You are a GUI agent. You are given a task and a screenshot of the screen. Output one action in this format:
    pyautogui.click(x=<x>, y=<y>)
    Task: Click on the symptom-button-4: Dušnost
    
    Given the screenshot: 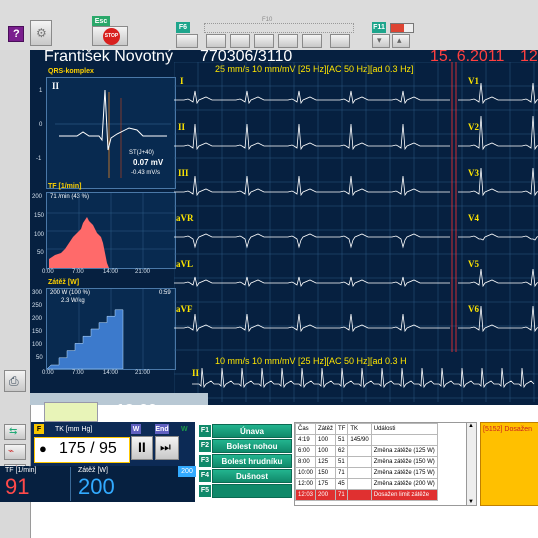 What is the action you would take?
    pyautogui.click(x=252, y=476)
    